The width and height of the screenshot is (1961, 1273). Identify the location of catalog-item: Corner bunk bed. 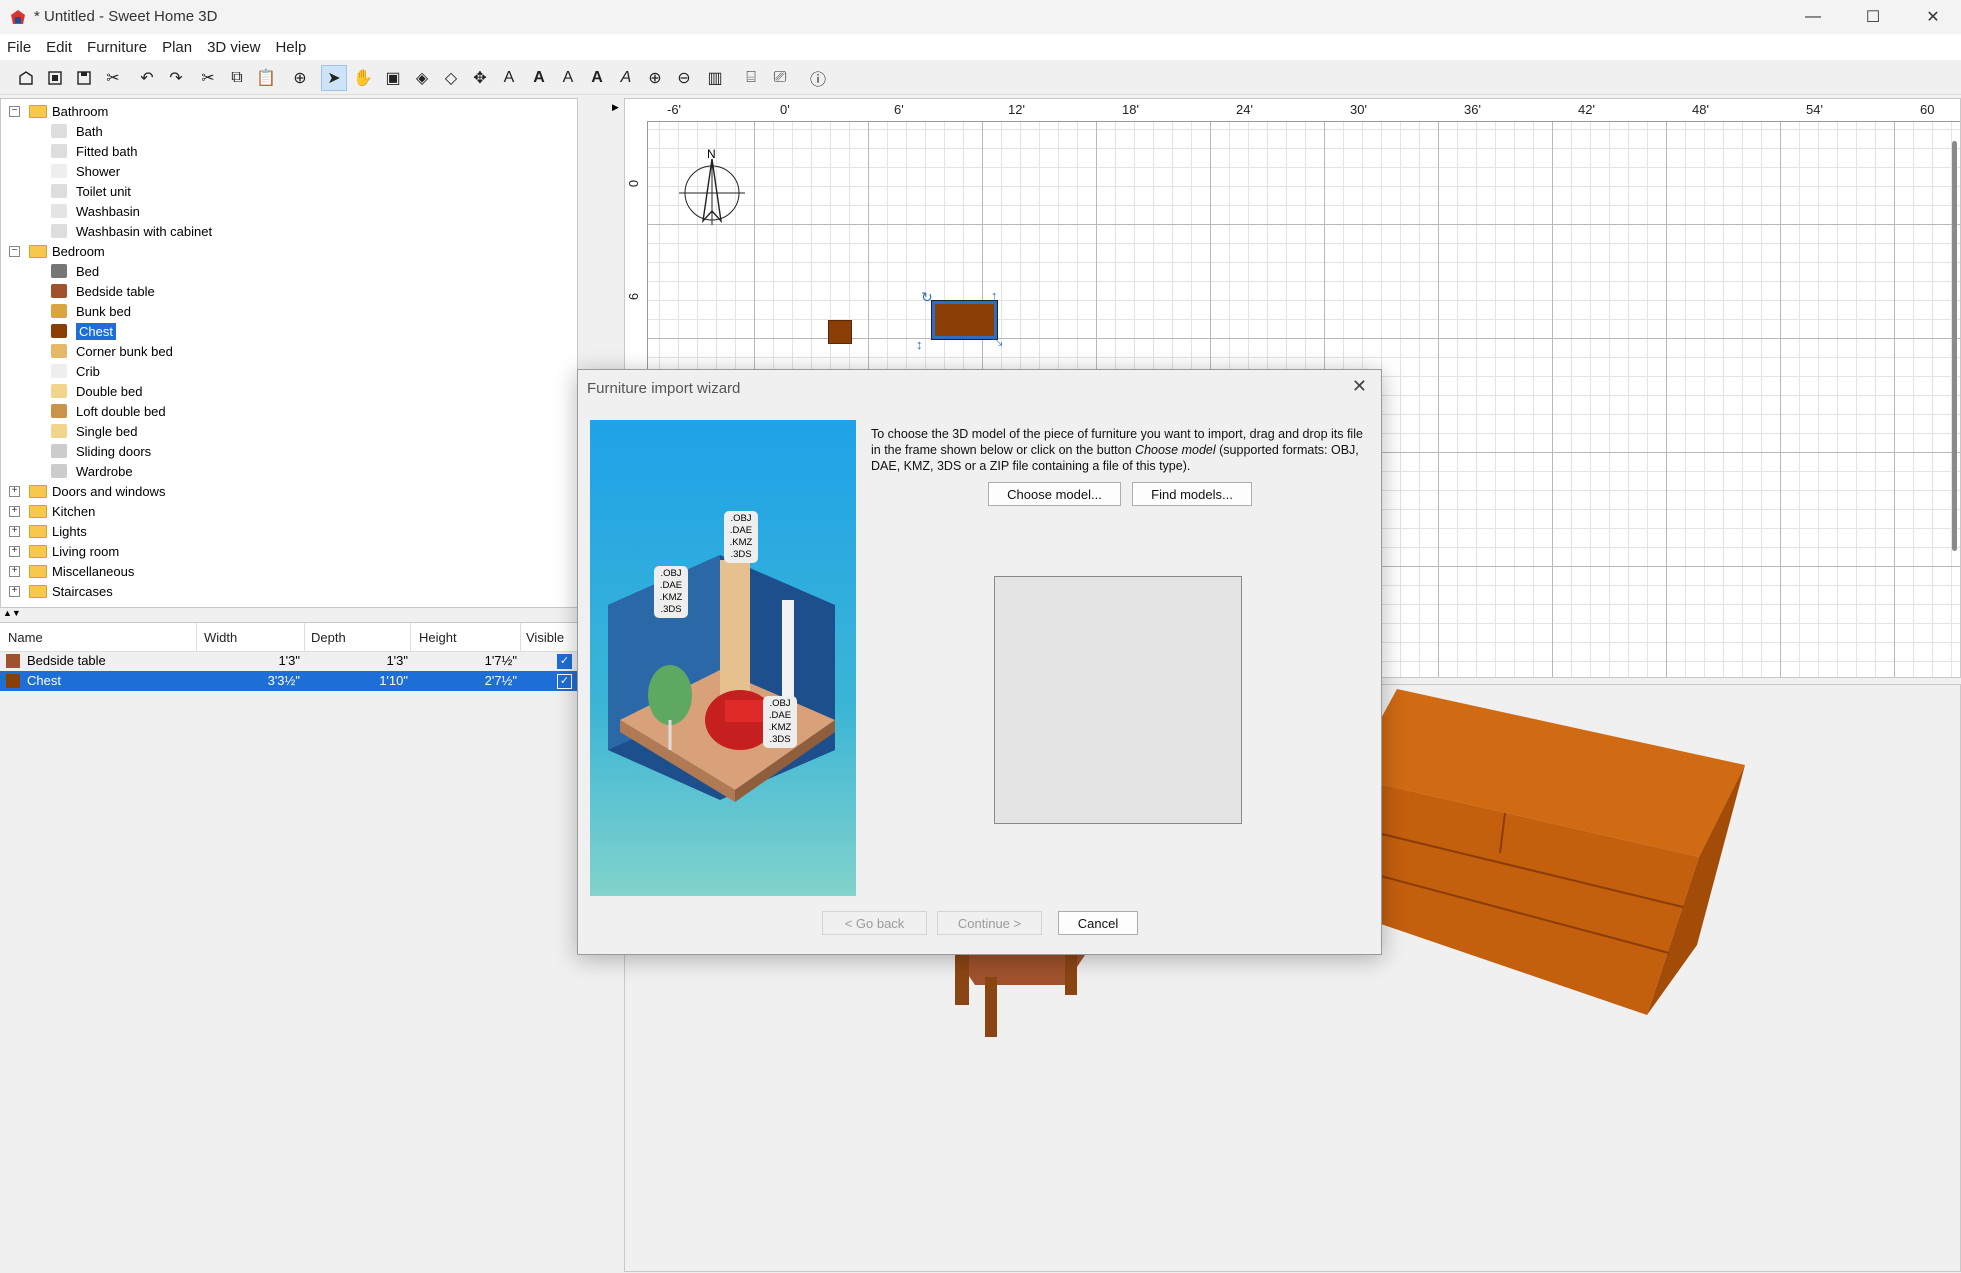
(112, 351).